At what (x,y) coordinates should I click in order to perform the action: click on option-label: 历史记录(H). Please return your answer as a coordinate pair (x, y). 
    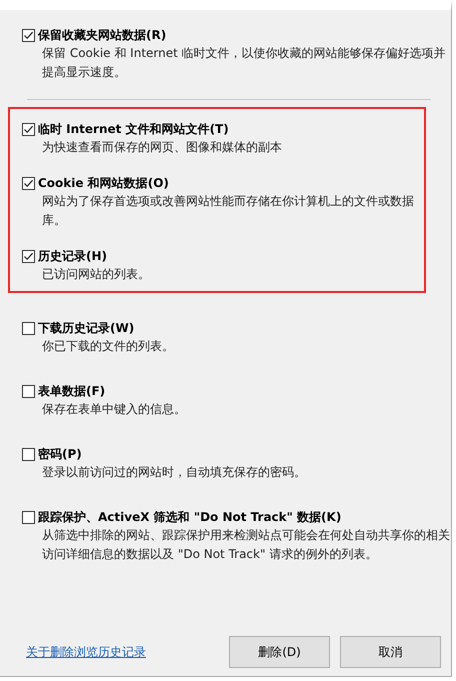
    Looking at the image, I should click on (73, 256).